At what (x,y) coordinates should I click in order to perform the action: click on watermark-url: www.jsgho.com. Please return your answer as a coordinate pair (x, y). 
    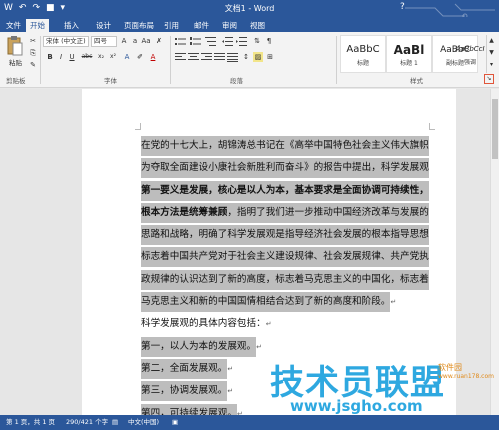
    Looking at the image, I should click on (356, 406).